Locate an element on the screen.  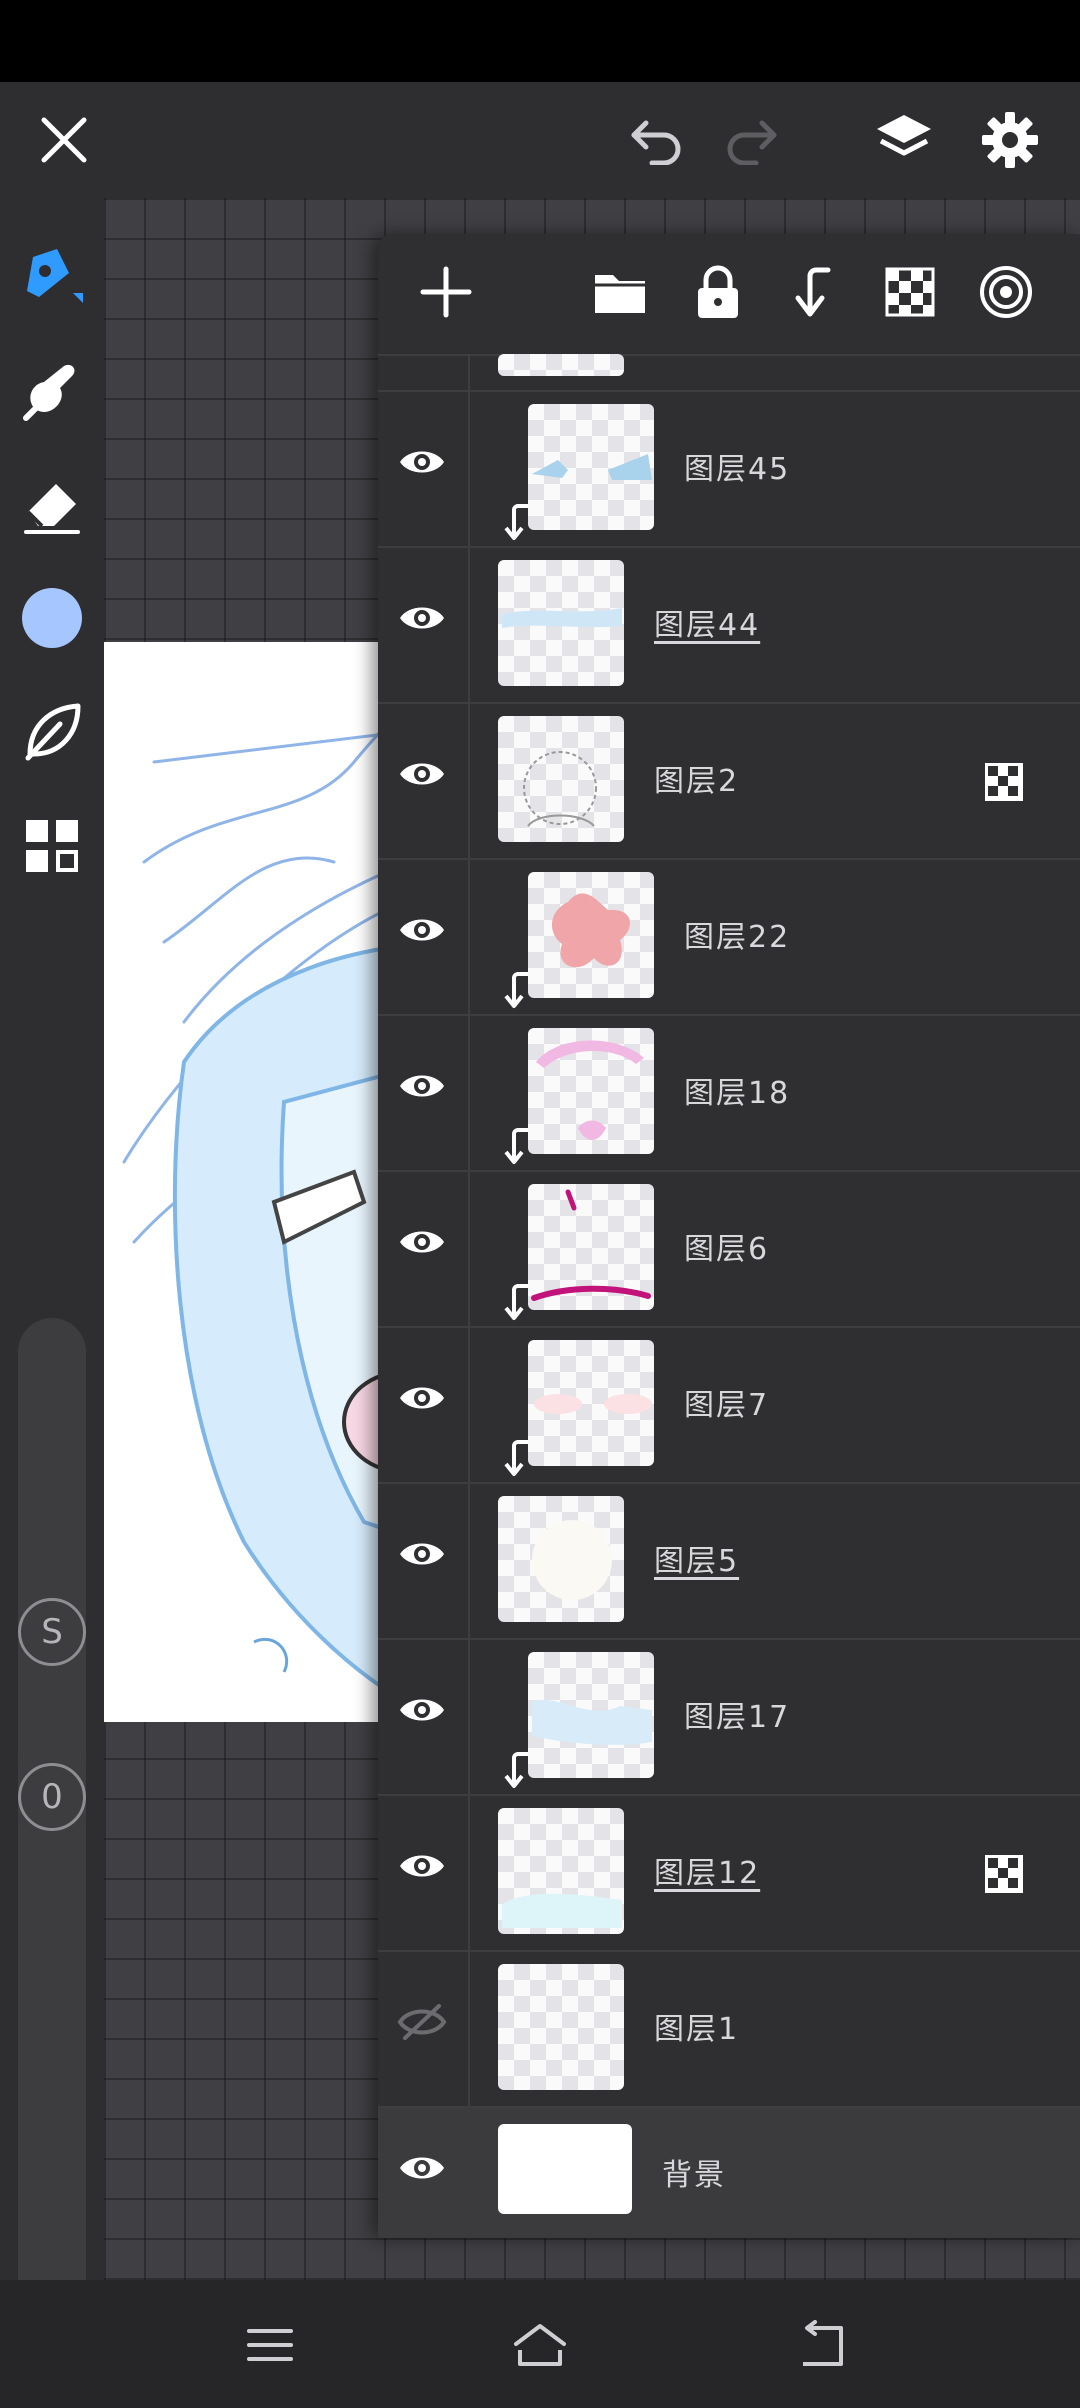
lock-button is located at coordinates (718, 292).